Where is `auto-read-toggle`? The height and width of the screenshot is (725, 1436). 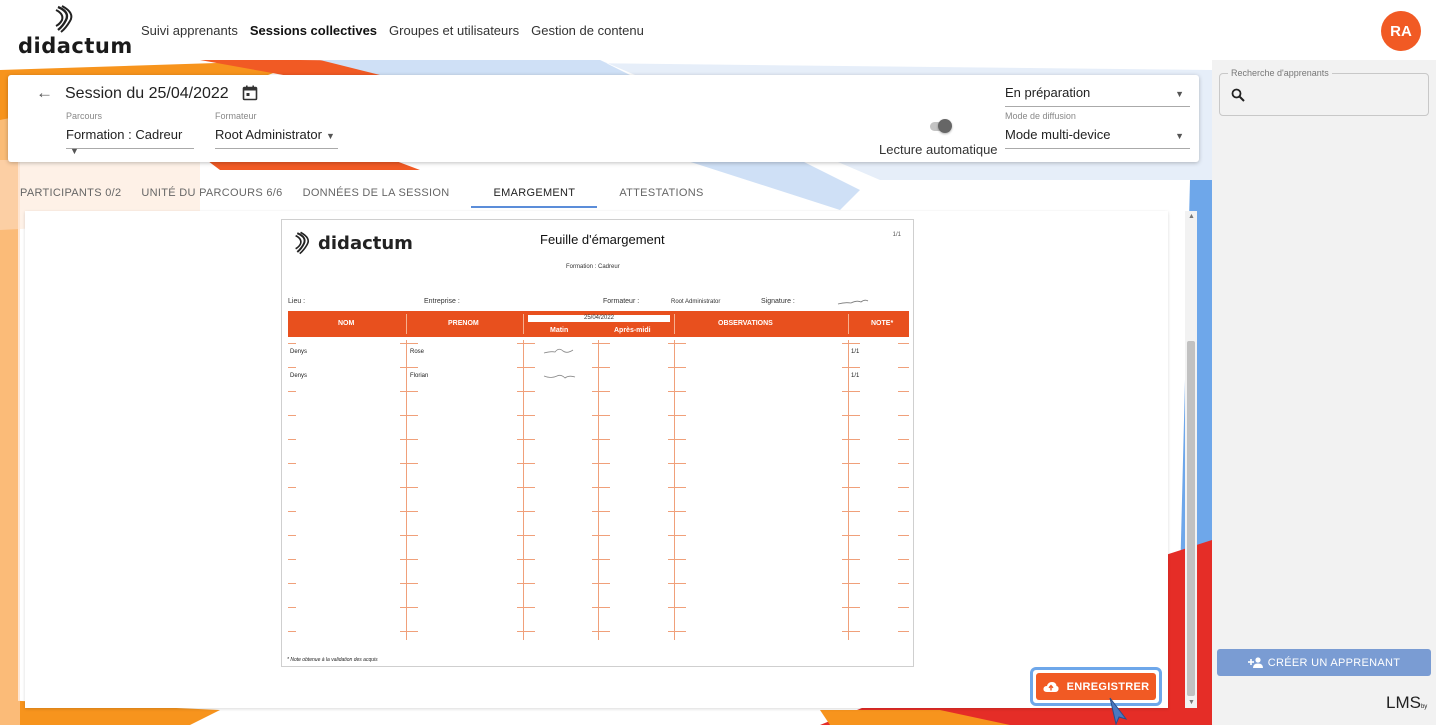
auto-read-toggle is located at coordinates (941, 126).